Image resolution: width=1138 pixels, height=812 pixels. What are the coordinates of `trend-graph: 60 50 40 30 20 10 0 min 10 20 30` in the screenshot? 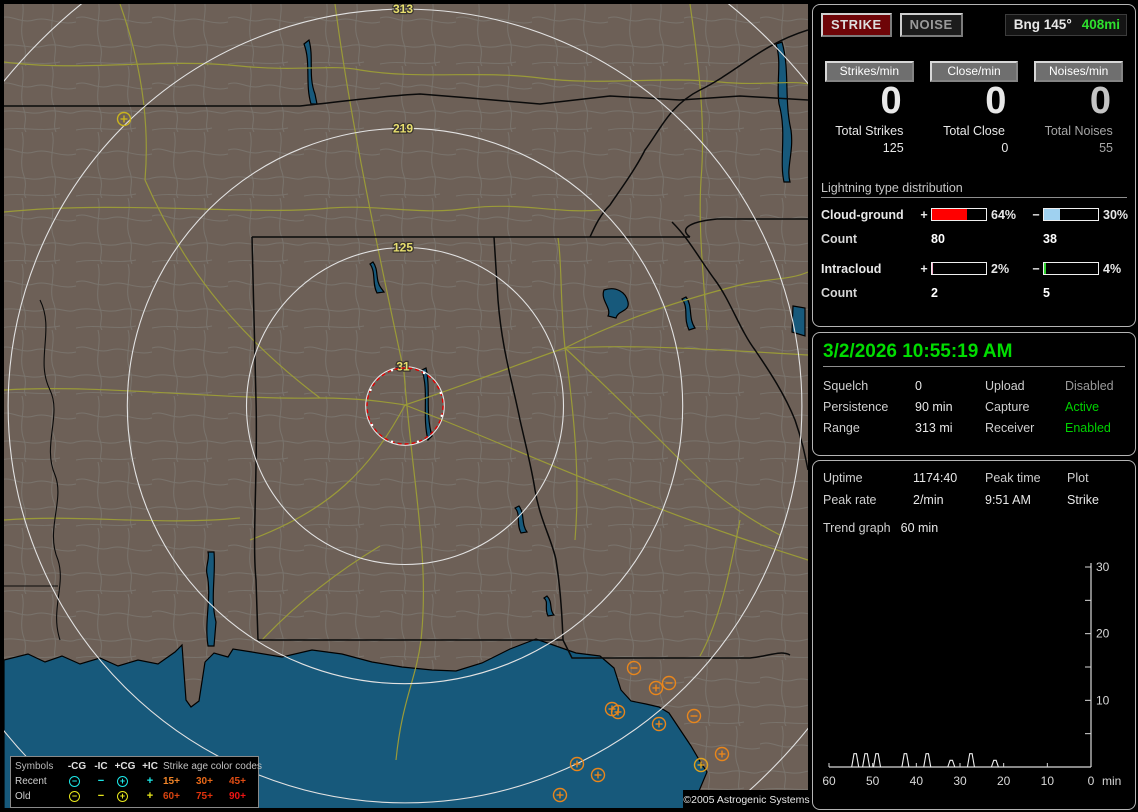 It's located at (971, 674).